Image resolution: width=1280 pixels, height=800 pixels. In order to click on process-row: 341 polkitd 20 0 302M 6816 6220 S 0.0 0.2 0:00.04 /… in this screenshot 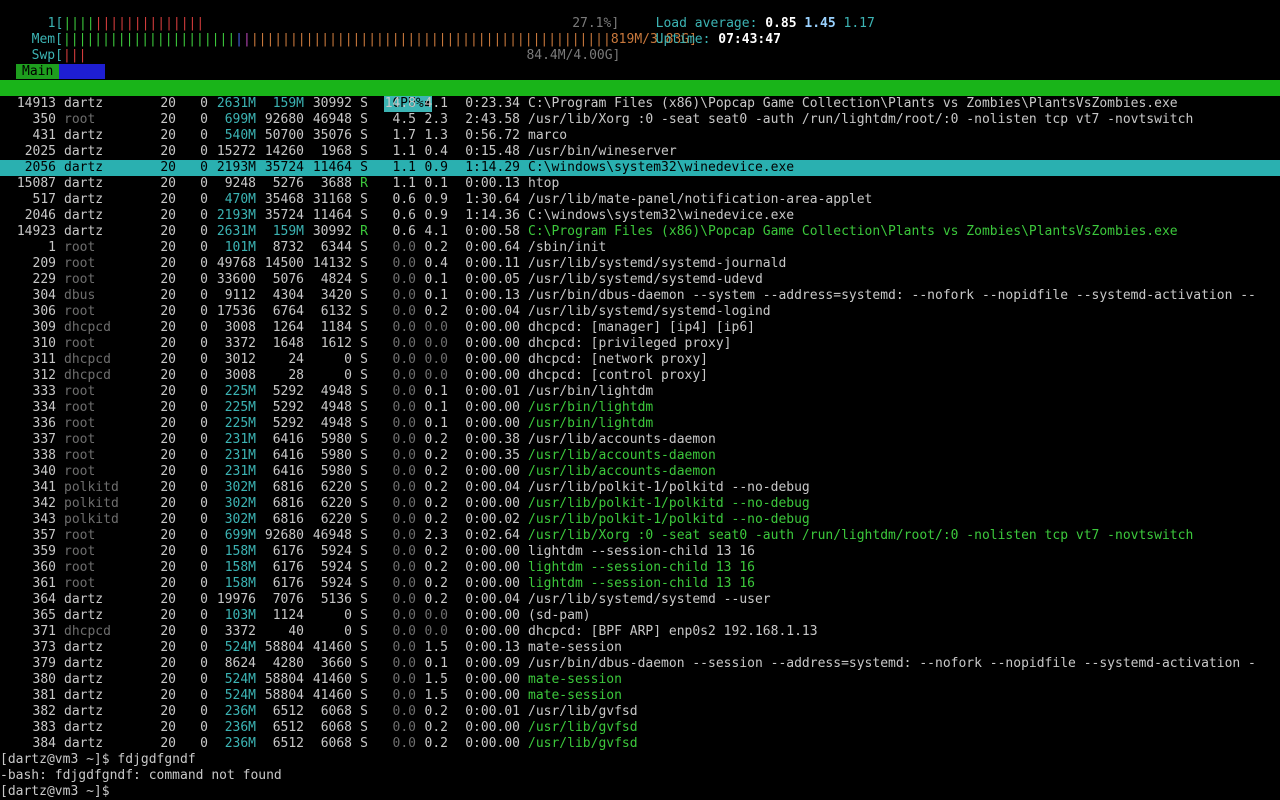, I will do `click(640, 488)`.